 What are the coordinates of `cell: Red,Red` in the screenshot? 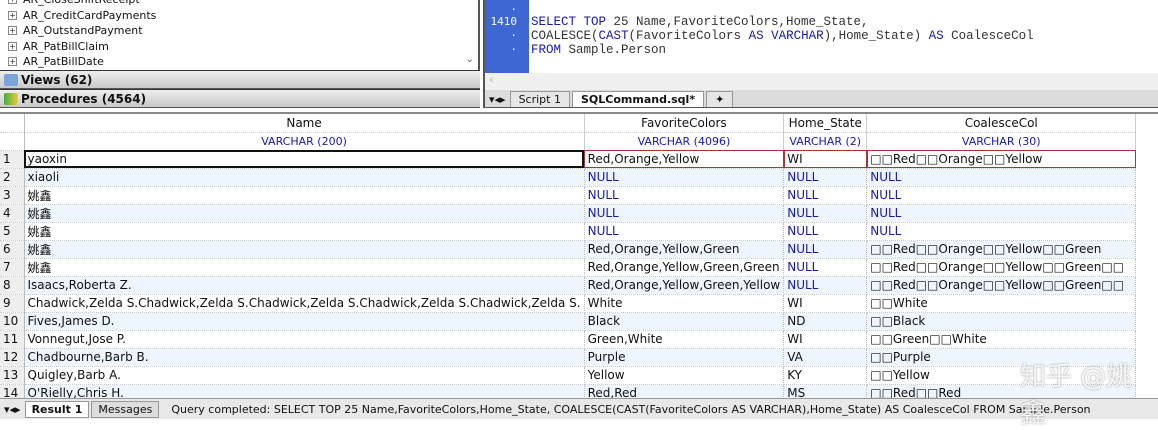 It's located at (684, 391).